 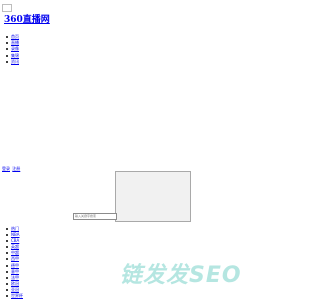 What do you see at coordinates (15, 234) in the screenshot?
I see `channel-link-nba: NBA` at bounding box center [15, 234].